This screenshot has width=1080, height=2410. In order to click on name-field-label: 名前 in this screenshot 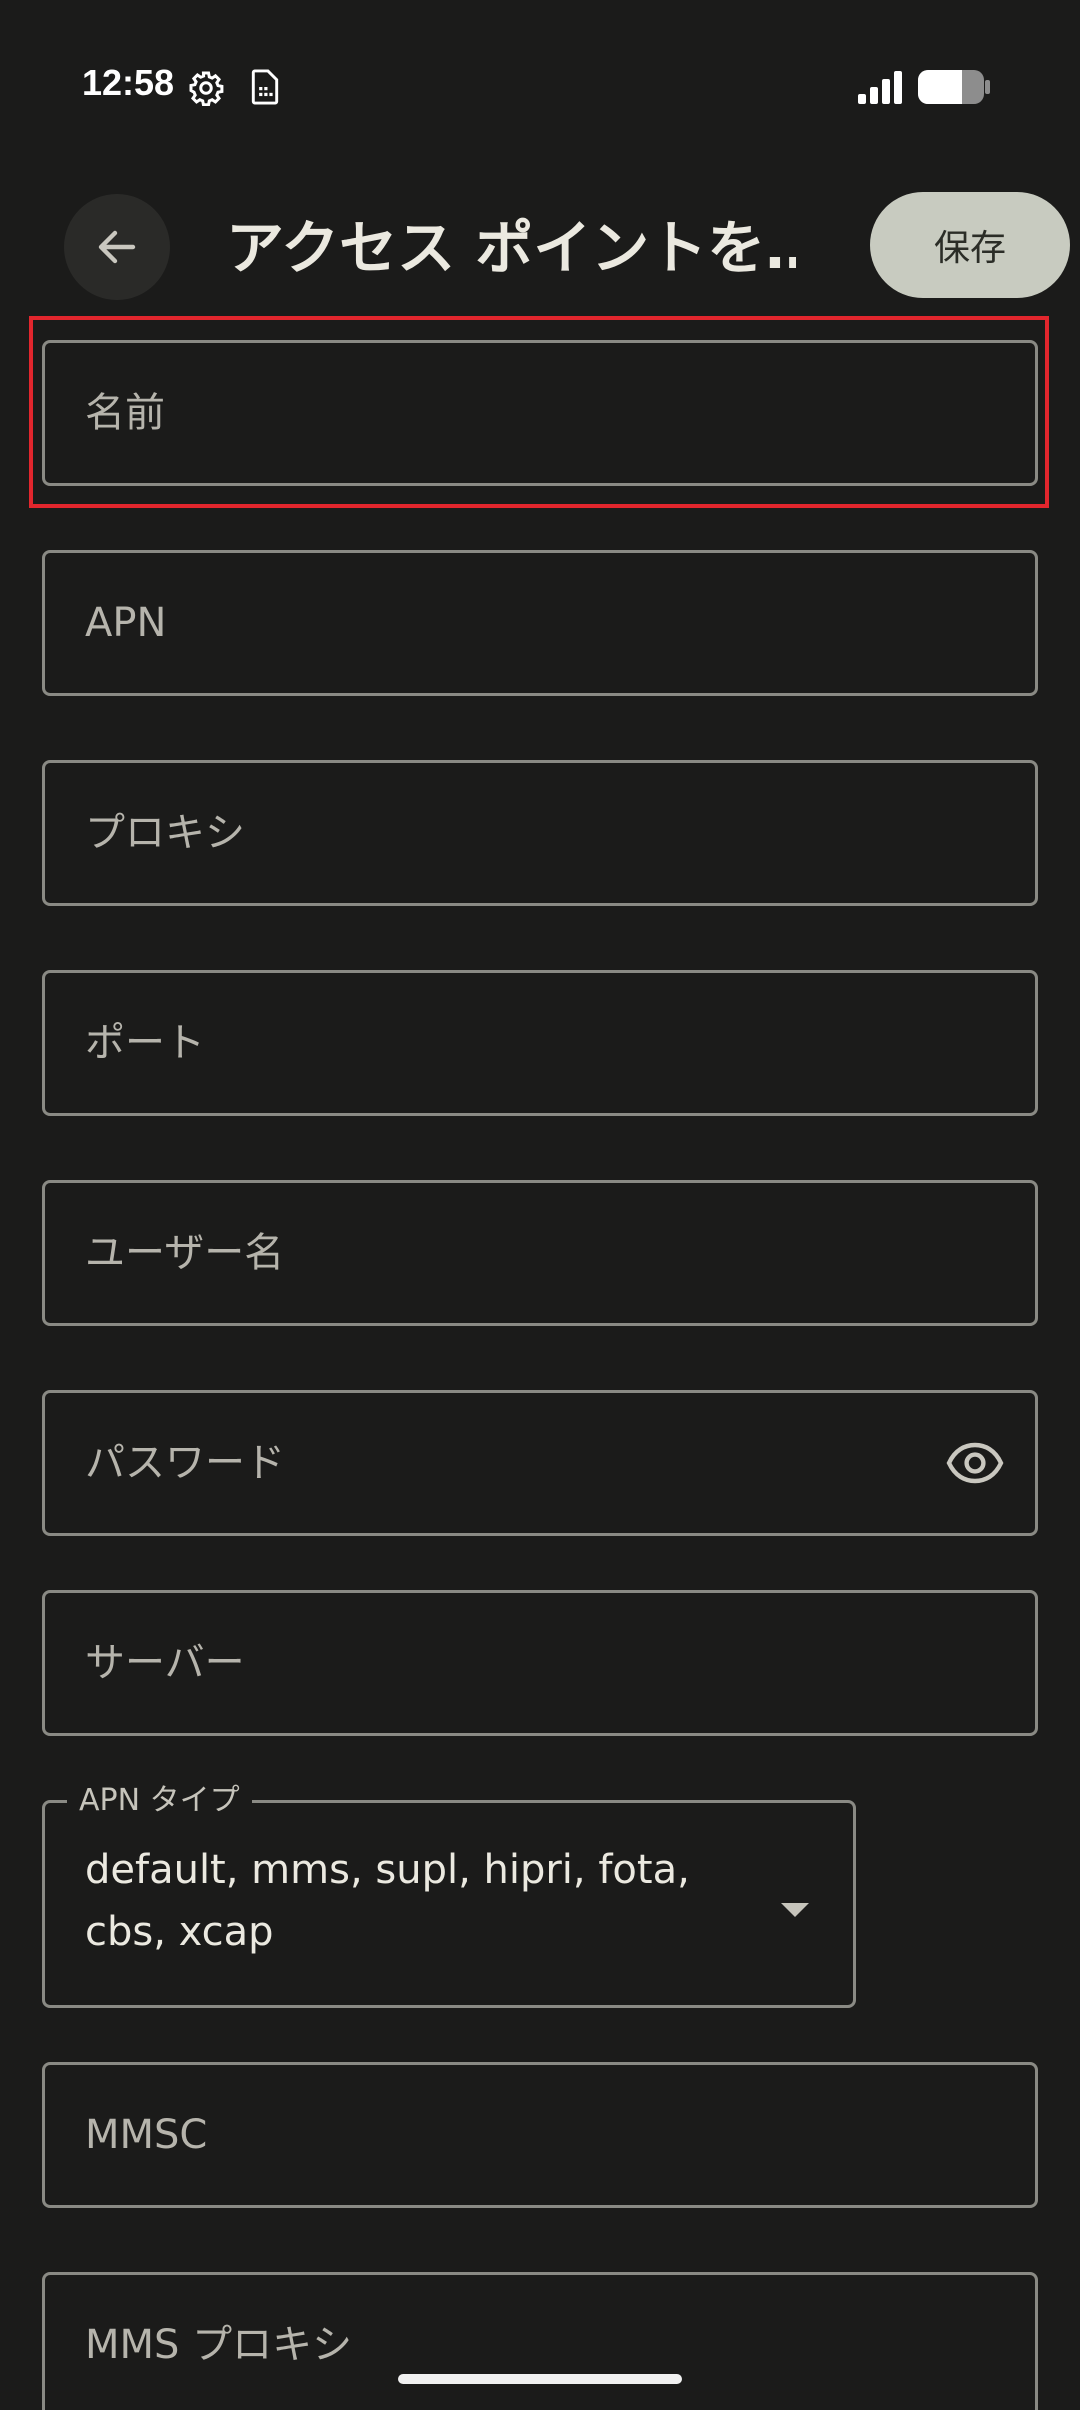, I will do `click(125, 413)`.